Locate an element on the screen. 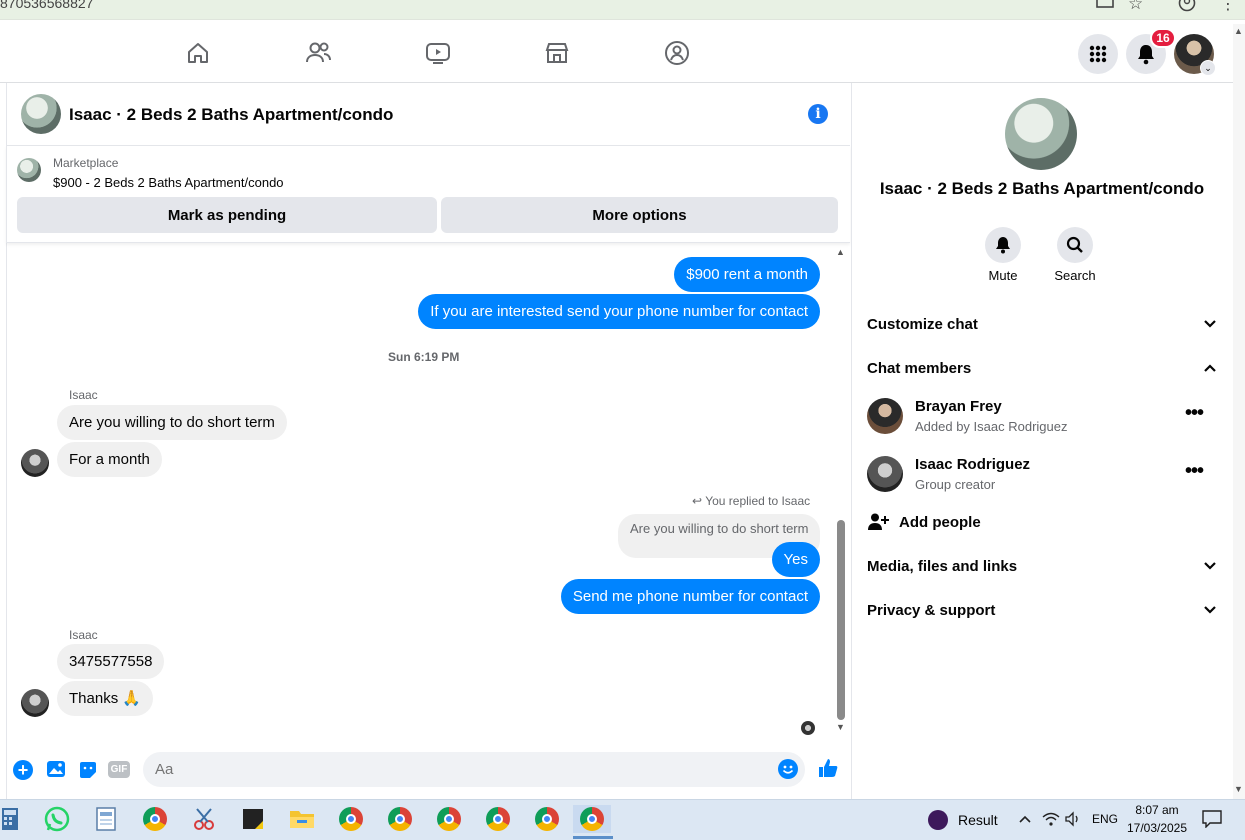  clock-time: 8:07 am is located at coordinates (1157, 810).